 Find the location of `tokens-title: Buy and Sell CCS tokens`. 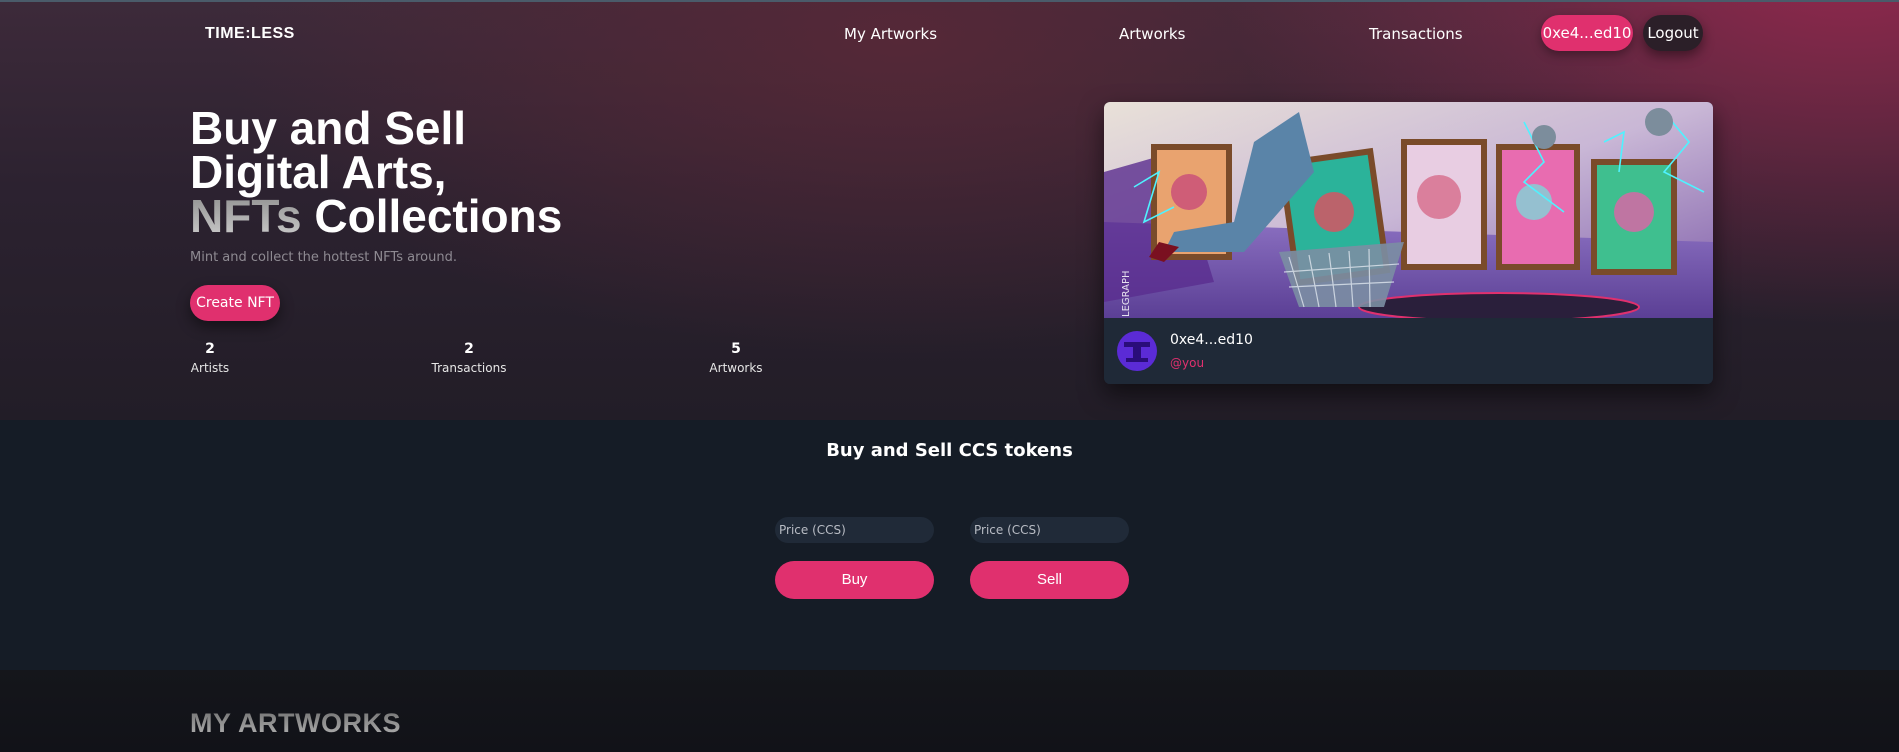

tokens-title: Buy and Sell CCS tokens is located at coordinates (949, 450).